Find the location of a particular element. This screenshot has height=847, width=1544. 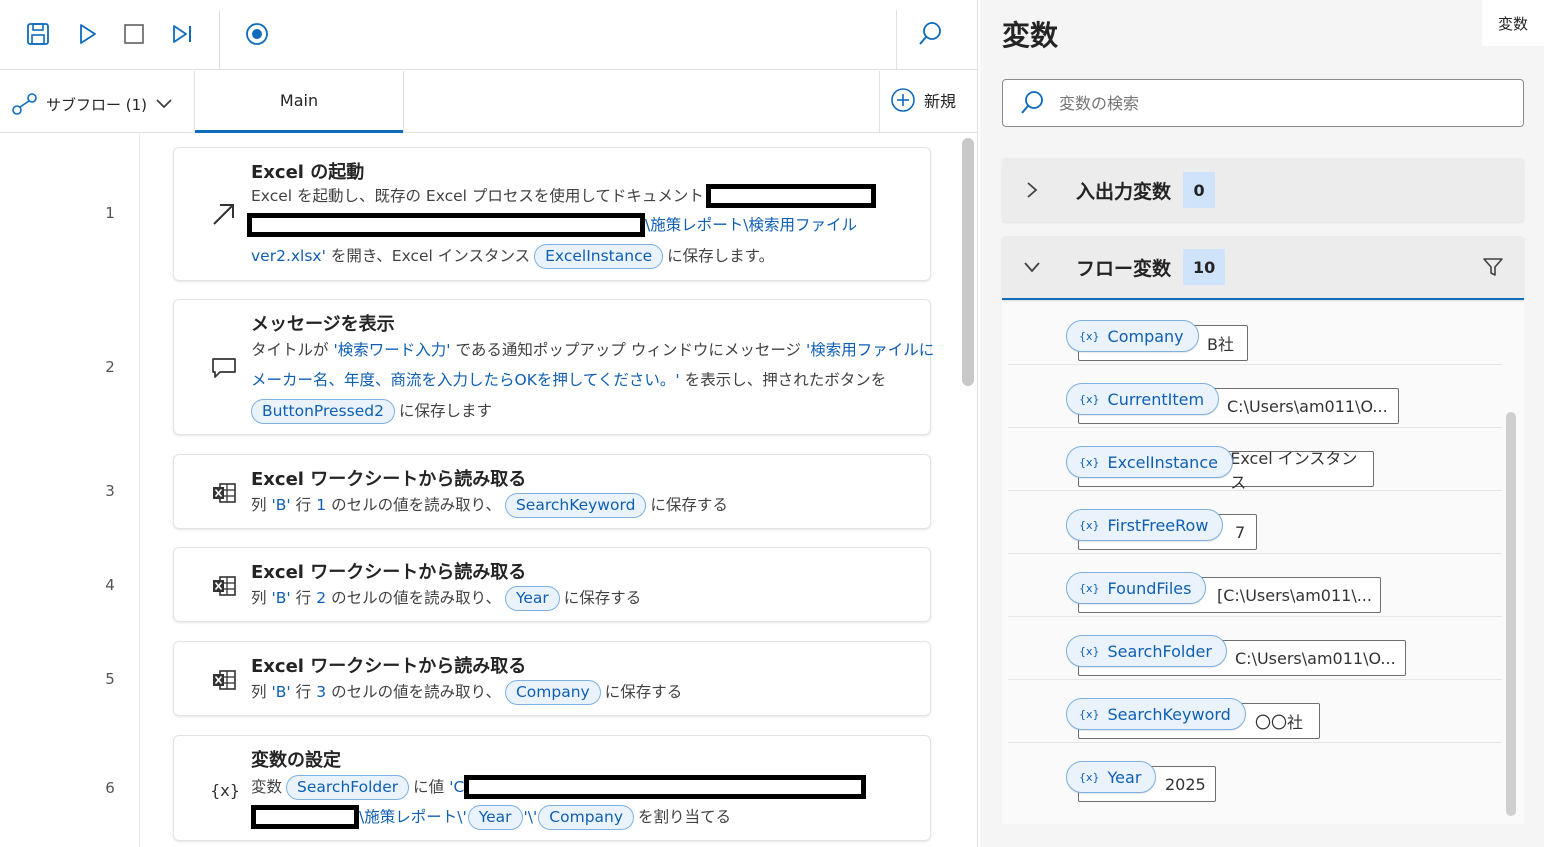

literal-text: 3 is located at coordinates (321, 692).